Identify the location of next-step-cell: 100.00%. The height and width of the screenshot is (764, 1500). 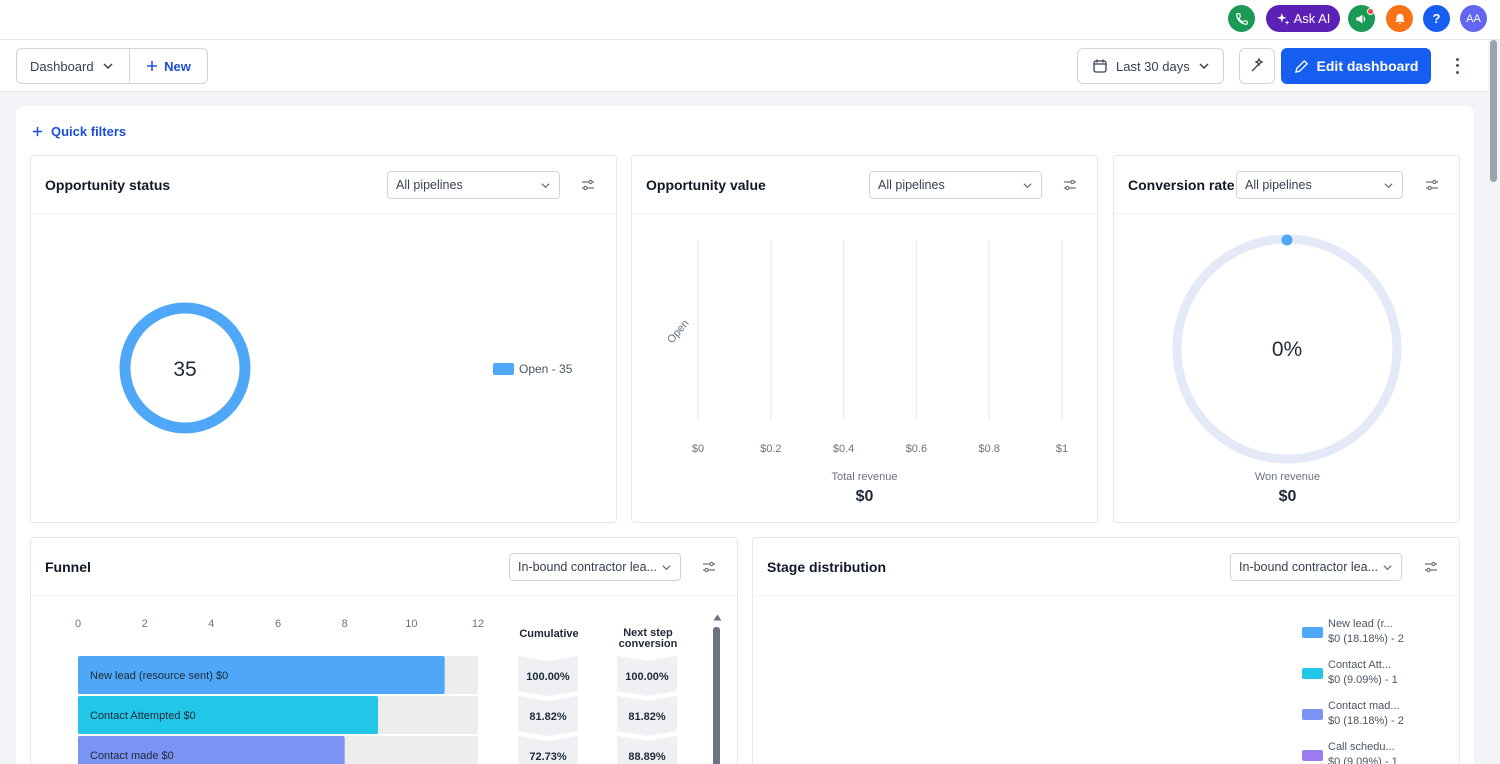
(647, 676).